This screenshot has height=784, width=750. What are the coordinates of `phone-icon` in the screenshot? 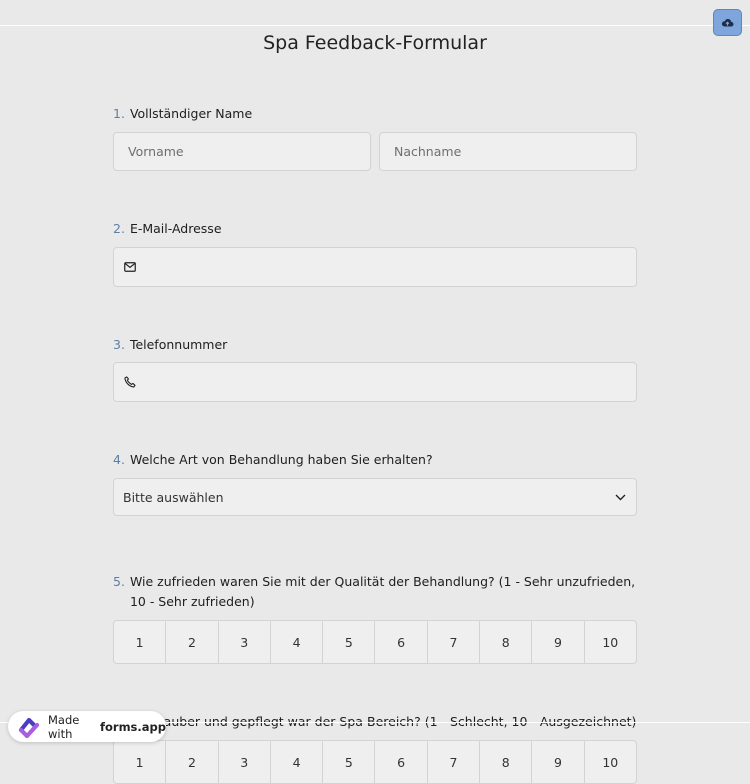 It's located at (130, 382).